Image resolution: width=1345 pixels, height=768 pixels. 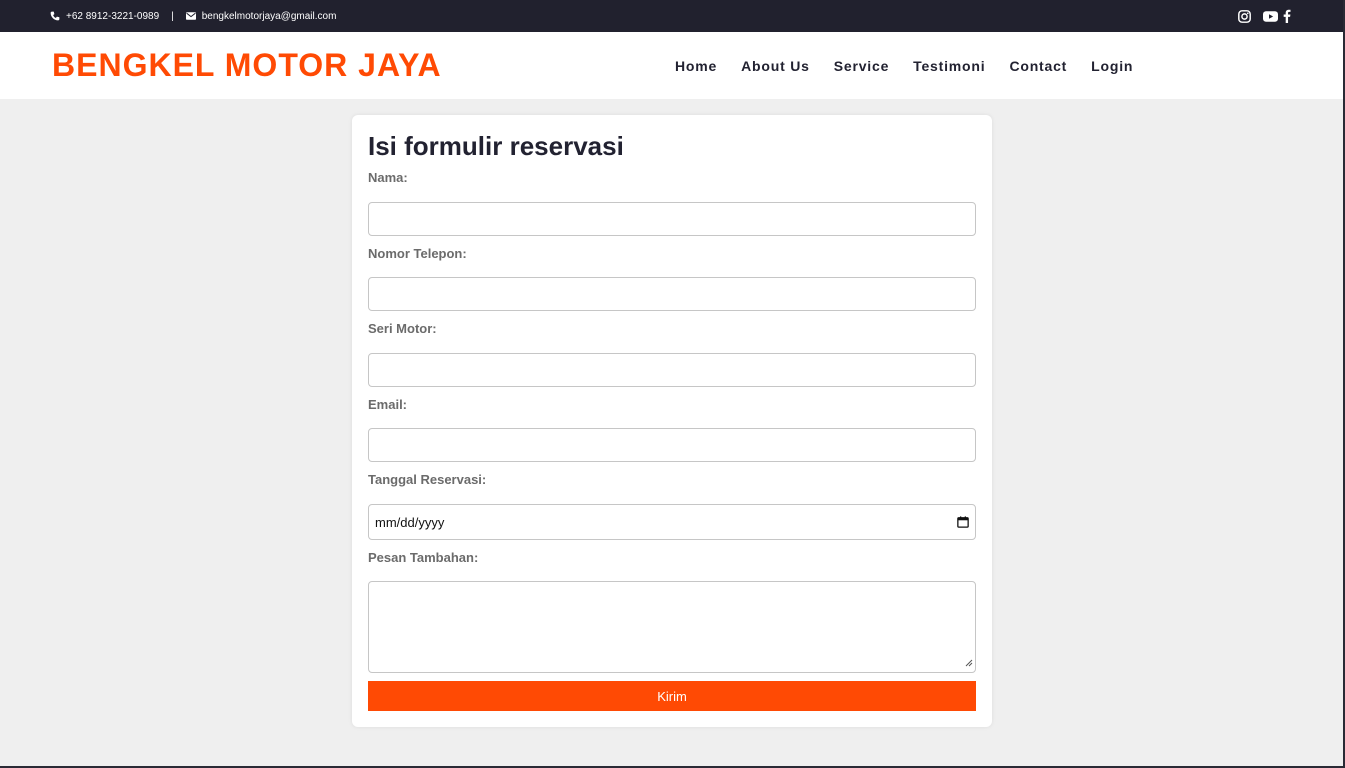 I want to click on tanggal-date-input: mm/dd/yyyy, so click(x=672, y=522).